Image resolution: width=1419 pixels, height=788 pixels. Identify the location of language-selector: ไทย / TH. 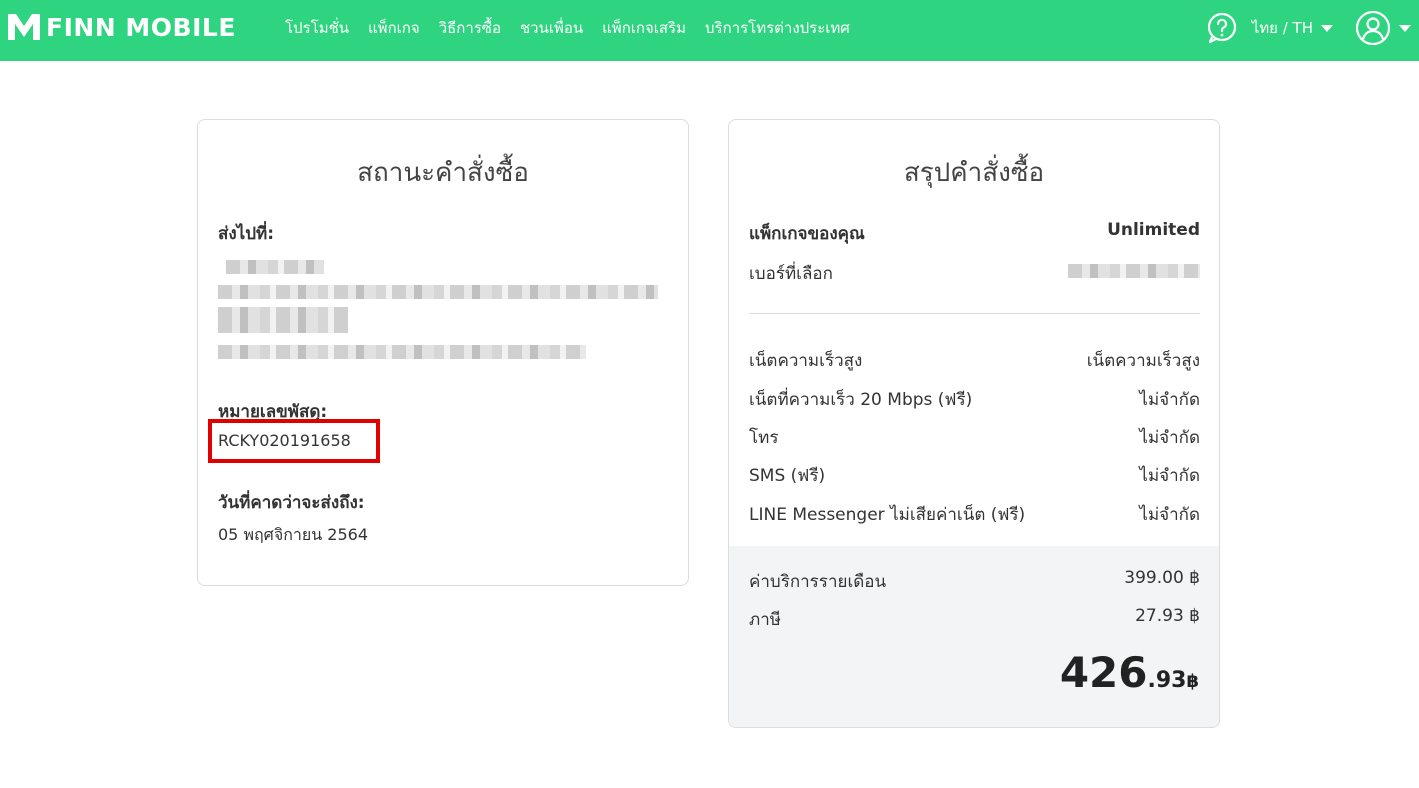
(1292, 28).